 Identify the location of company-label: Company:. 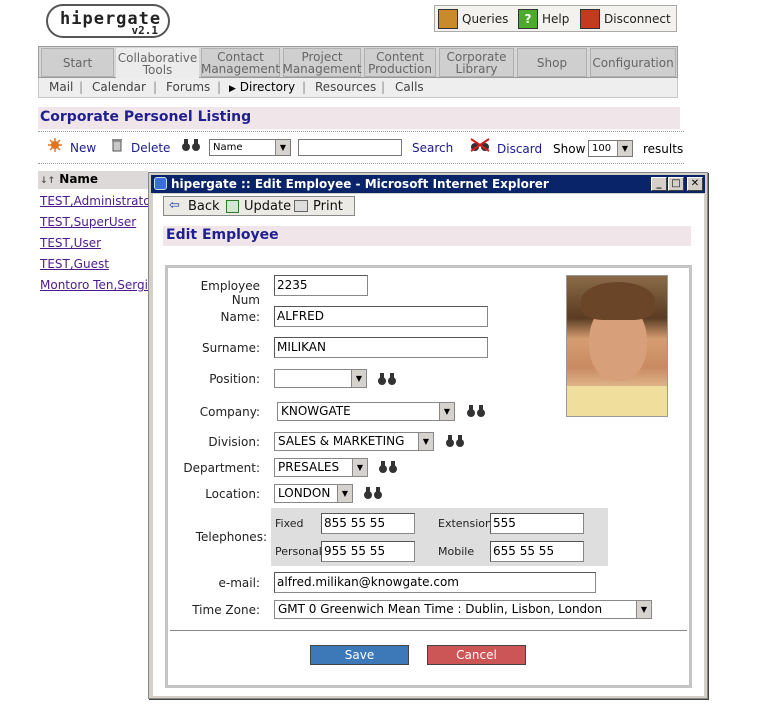
(229, 412).